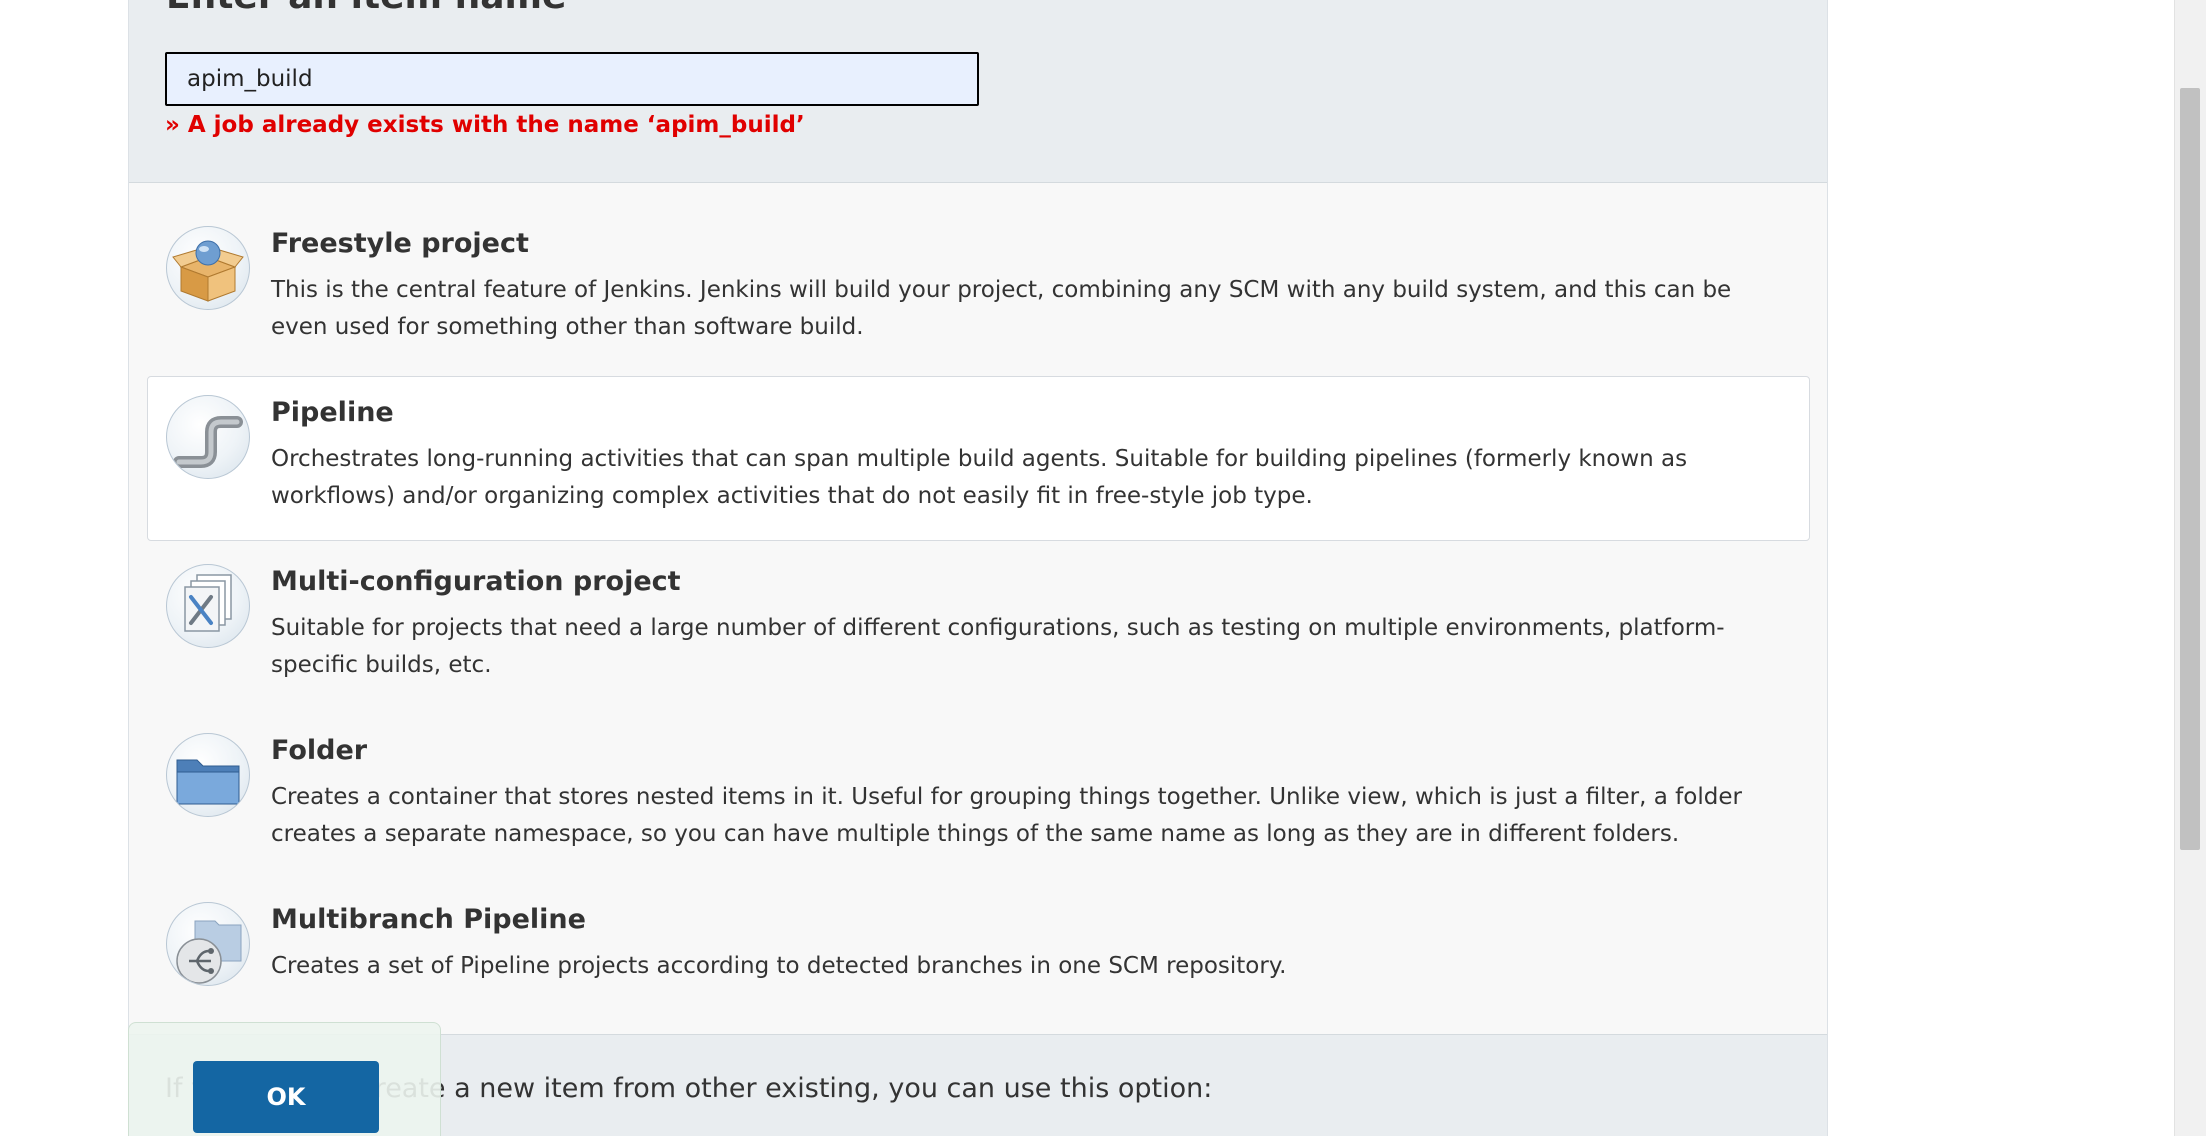  I want to click on multibranch-pipeline-icon, so click(208, 944).